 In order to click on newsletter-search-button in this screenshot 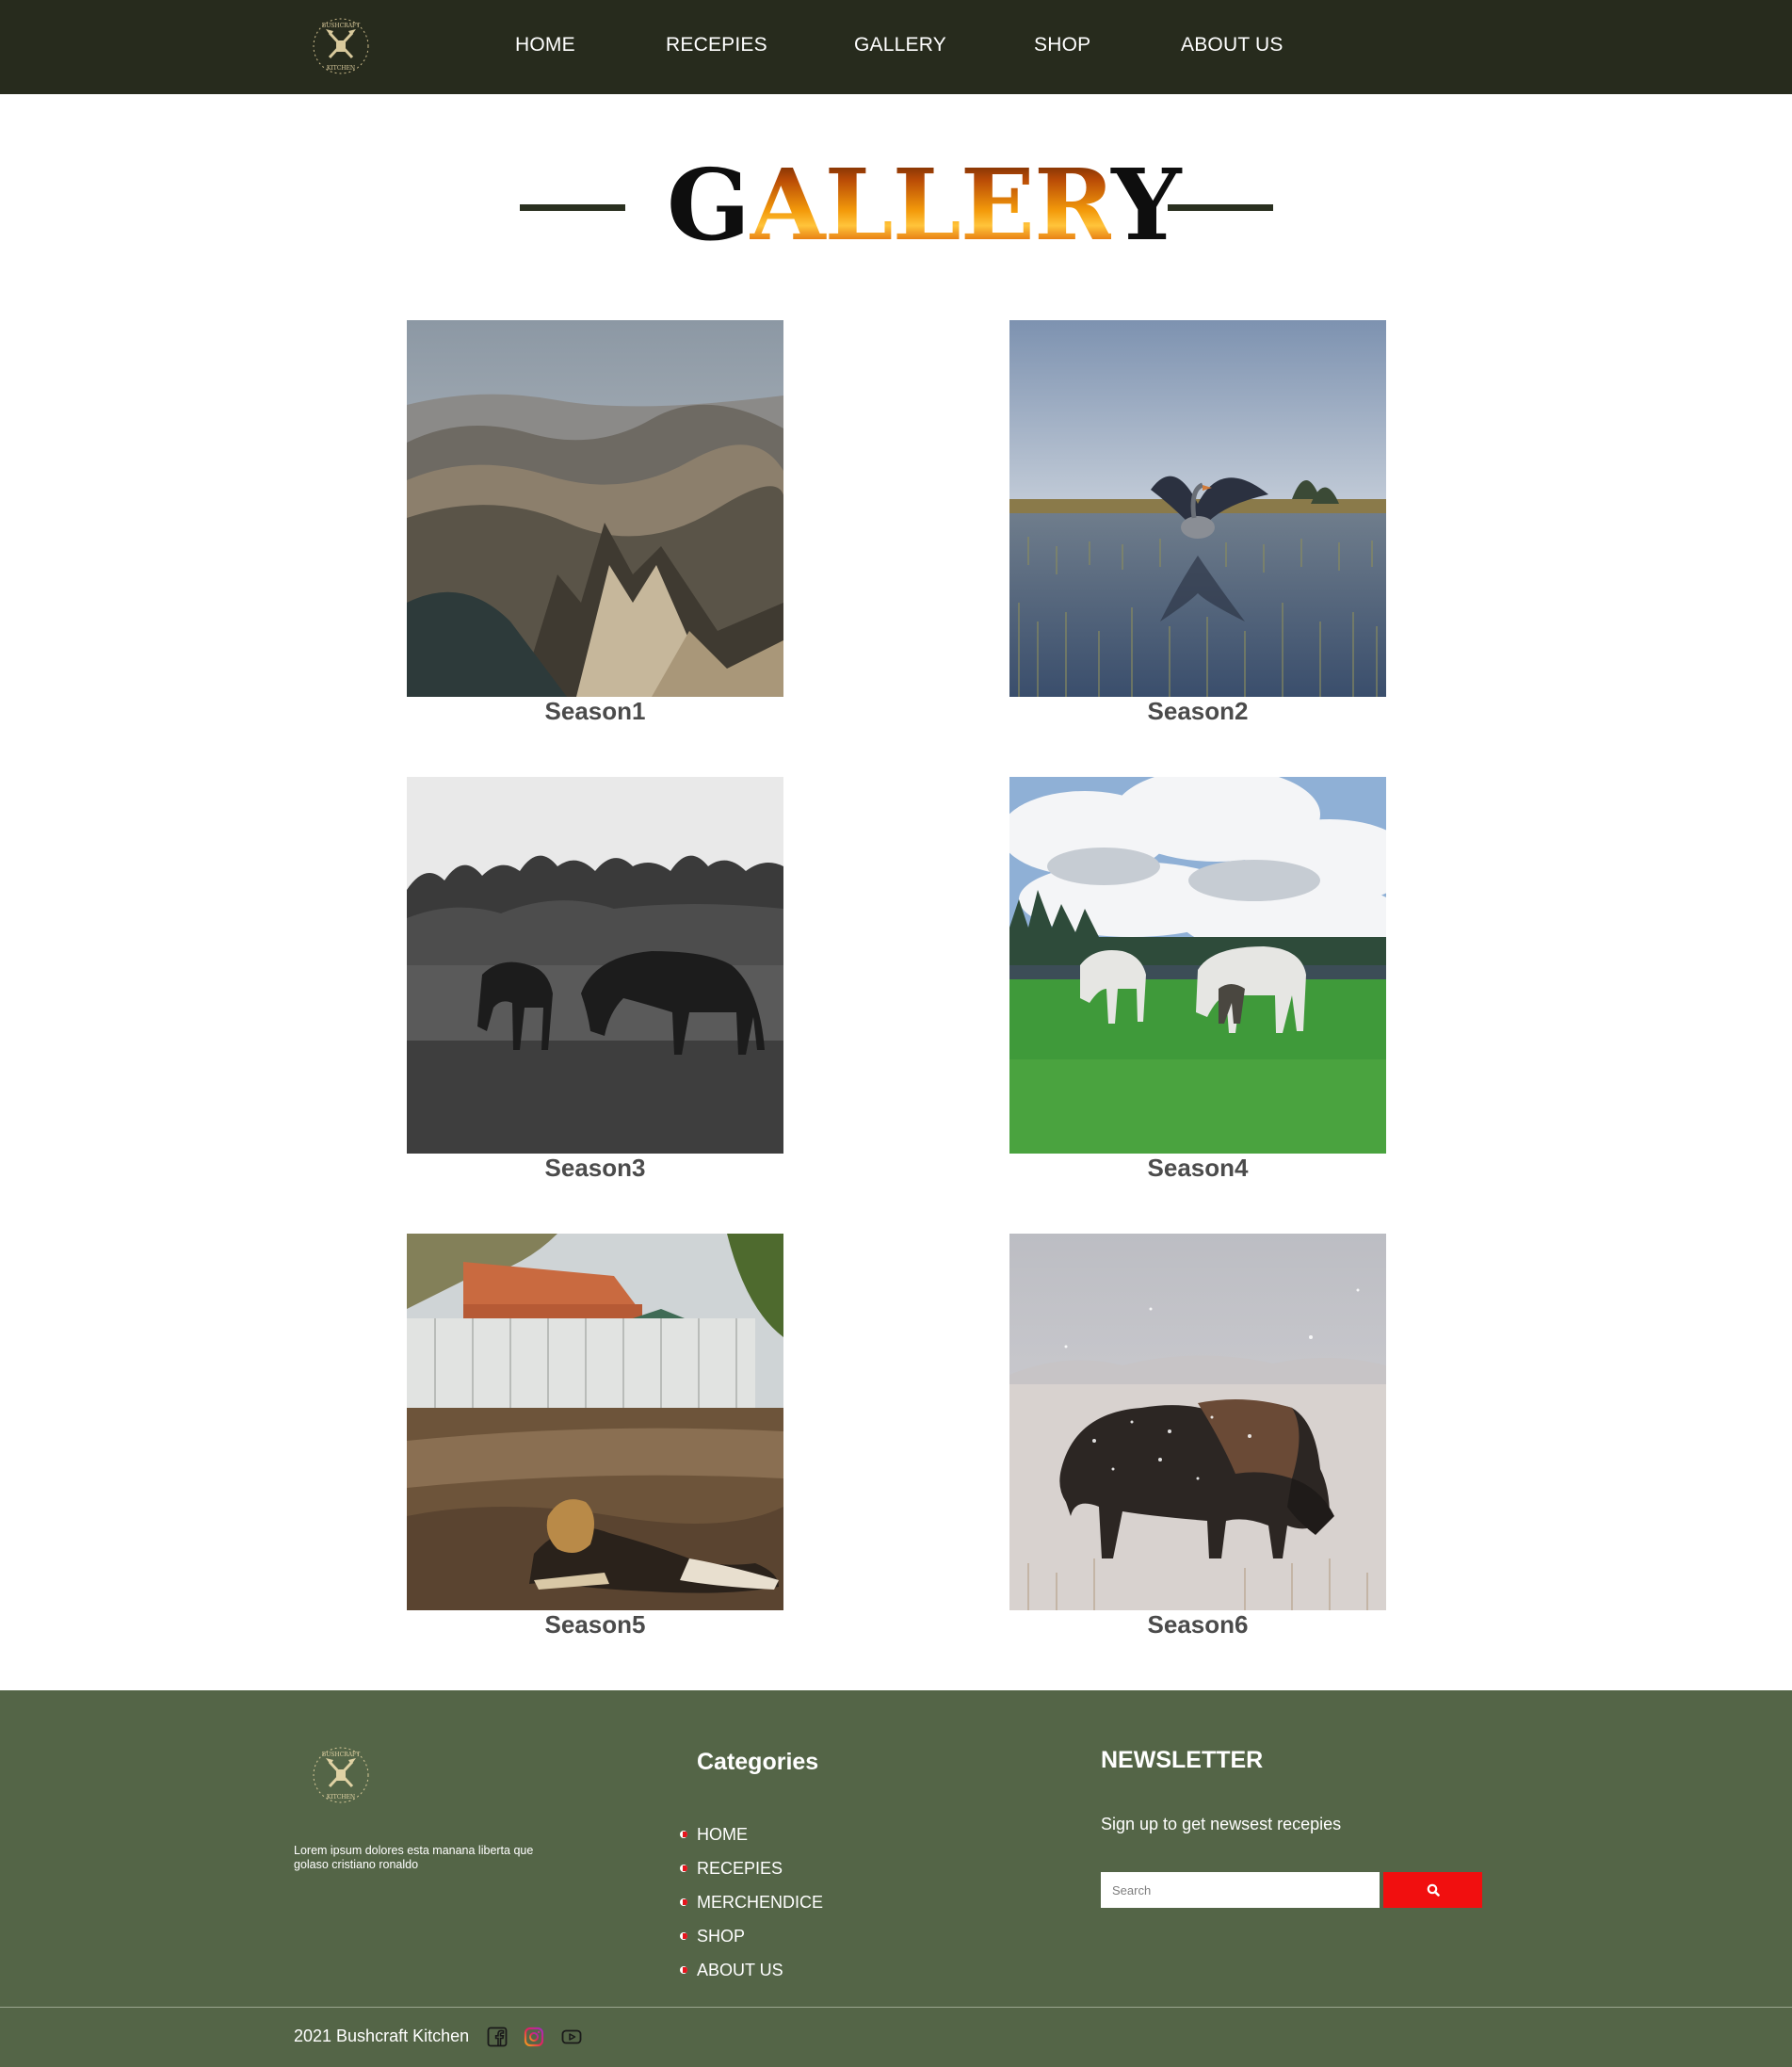, I will do `click(1432, 1890)`.